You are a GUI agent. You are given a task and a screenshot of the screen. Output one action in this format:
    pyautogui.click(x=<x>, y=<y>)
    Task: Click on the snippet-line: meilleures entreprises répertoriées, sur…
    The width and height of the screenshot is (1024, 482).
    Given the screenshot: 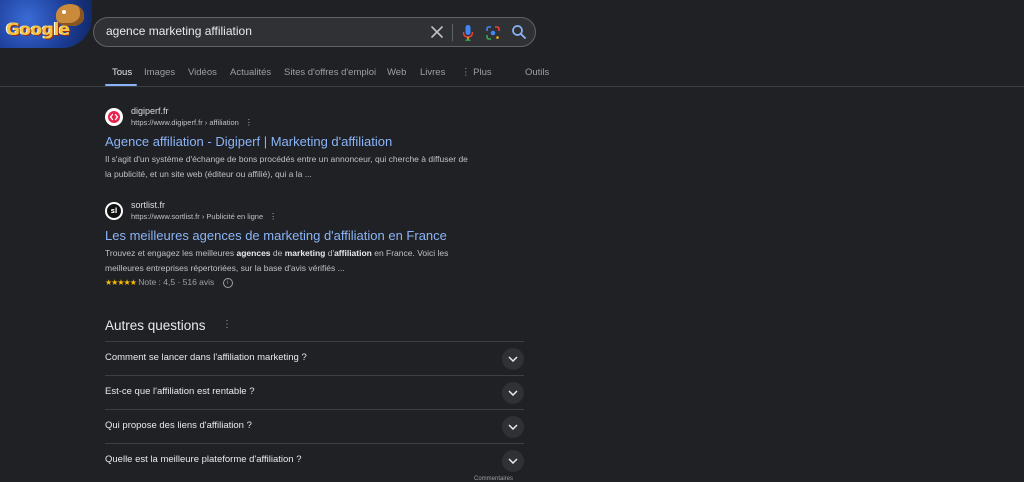 What is the action you would take?
    pyautogui.click(x=225, y=268)
    